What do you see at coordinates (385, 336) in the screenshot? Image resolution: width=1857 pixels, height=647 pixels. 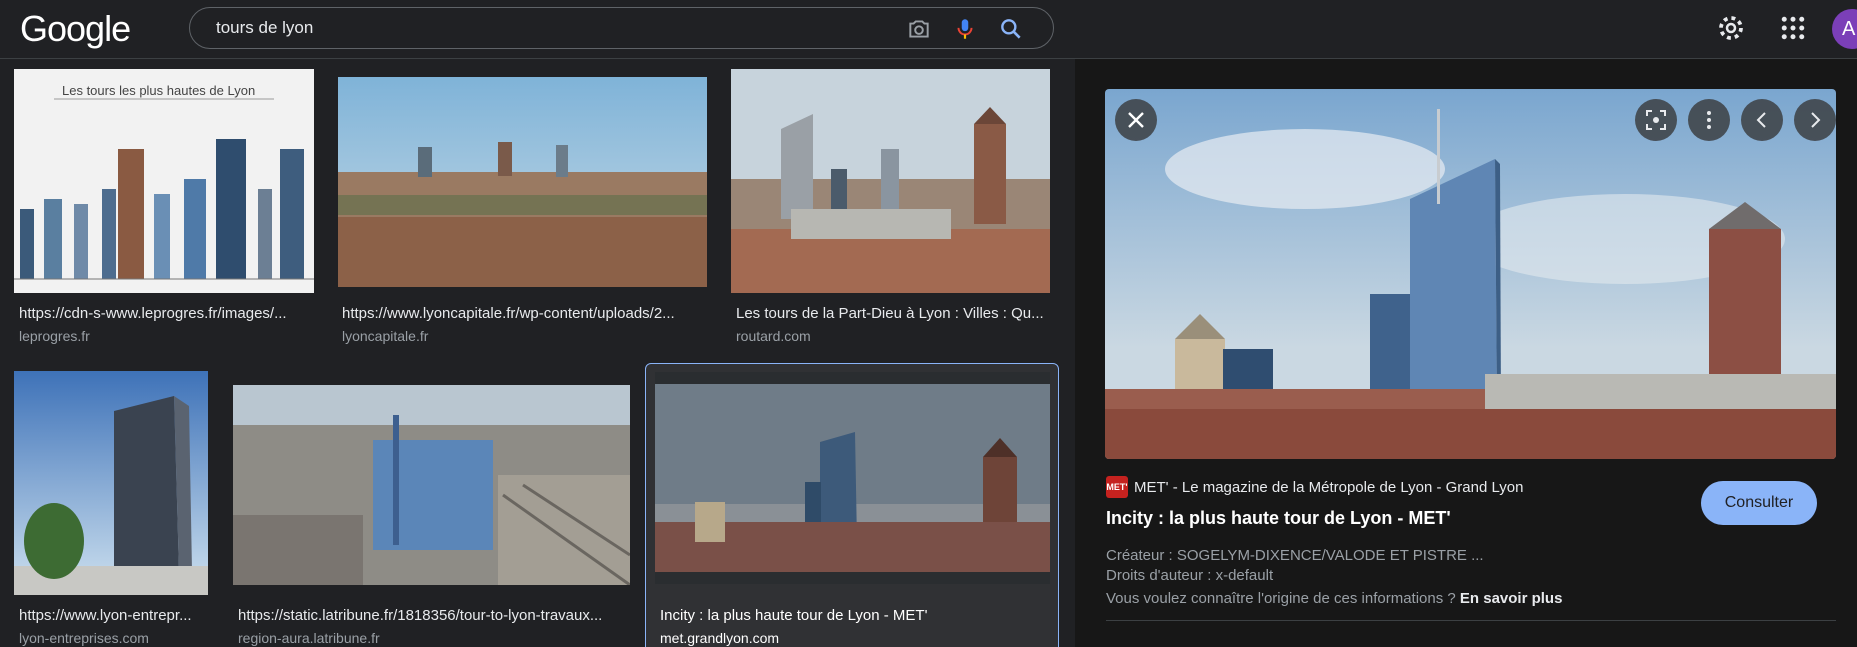 I see `result-source: lyoncapitale.fr` at bounding box center [385, 336].